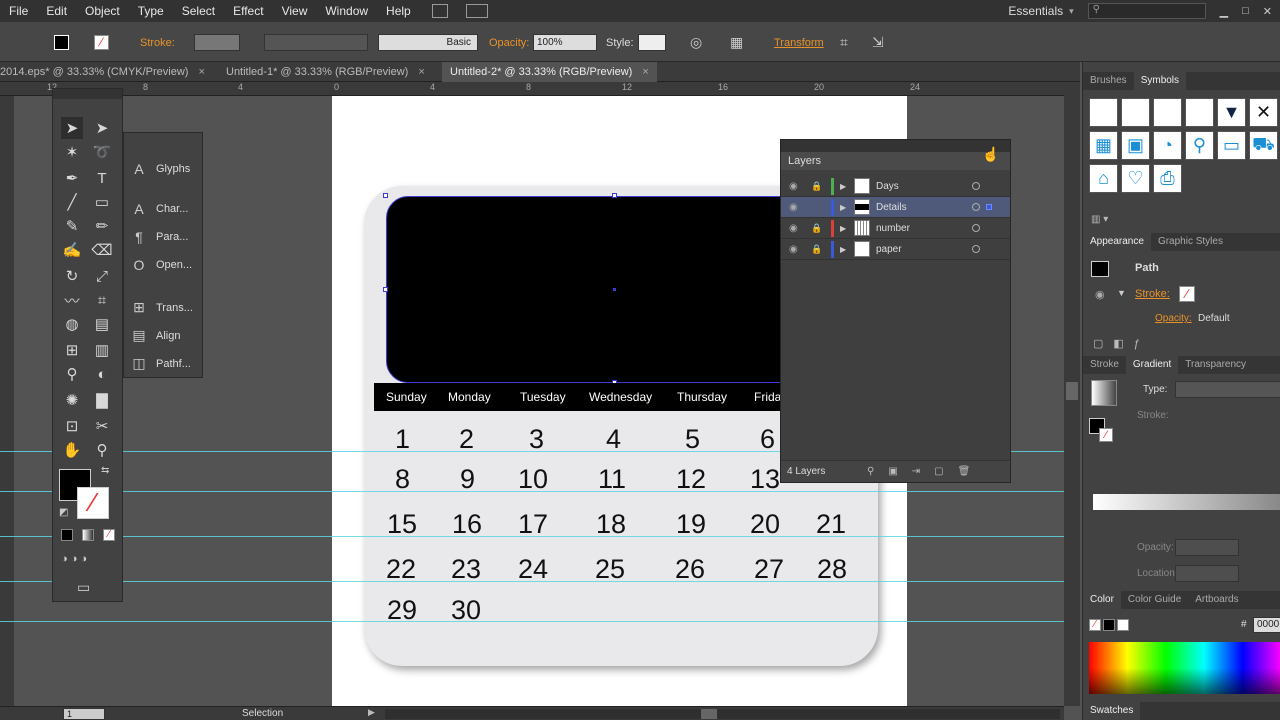  What do you see at coordinates (84, 714) in the screenshot?
I see `artboard-nav-field: 1` at bounding box center [84, 714].